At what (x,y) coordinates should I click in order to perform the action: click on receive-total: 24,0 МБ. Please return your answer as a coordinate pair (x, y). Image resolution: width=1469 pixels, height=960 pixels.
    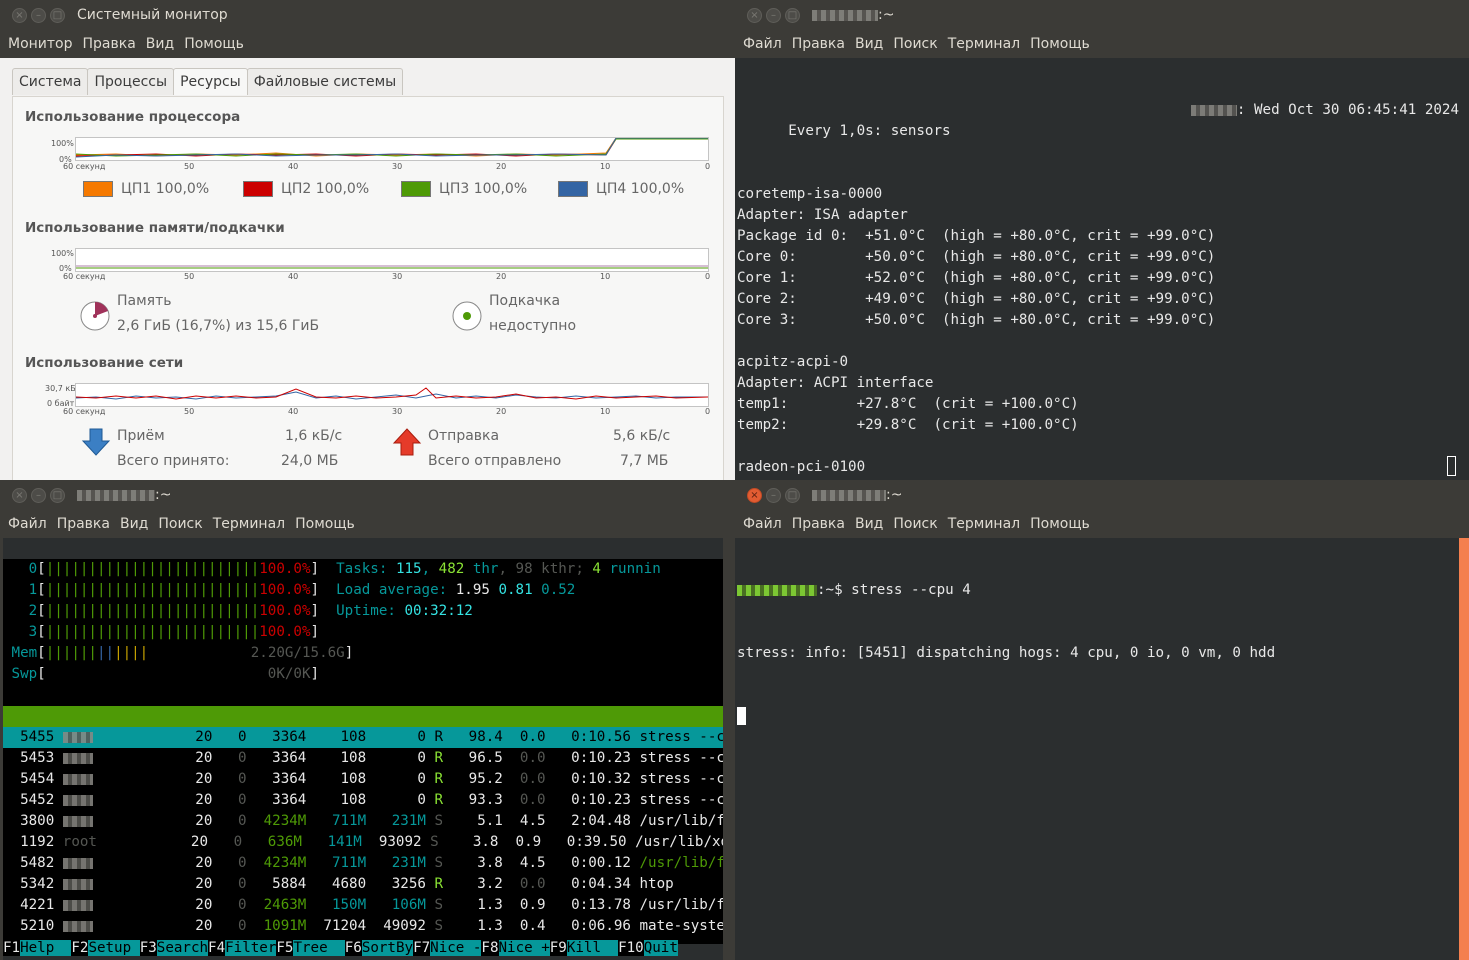
    Looking at the image, I should click on (310, 461).